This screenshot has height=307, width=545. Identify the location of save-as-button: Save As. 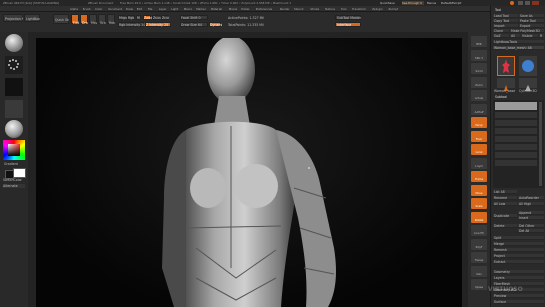
(531, 16).